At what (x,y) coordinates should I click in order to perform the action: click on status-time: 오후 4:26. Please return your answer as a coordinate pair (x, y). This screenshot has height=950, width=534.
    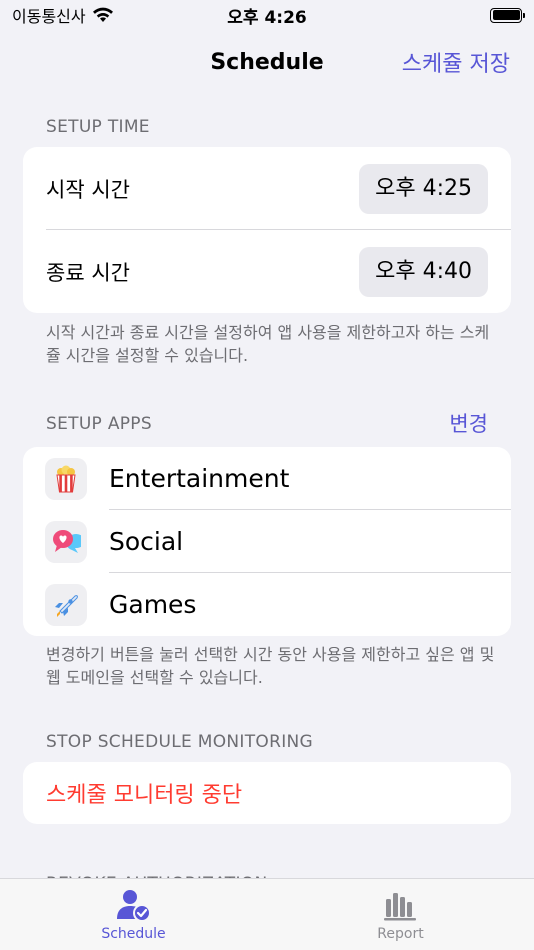
    Looking at the image, I should click on (267, 17).